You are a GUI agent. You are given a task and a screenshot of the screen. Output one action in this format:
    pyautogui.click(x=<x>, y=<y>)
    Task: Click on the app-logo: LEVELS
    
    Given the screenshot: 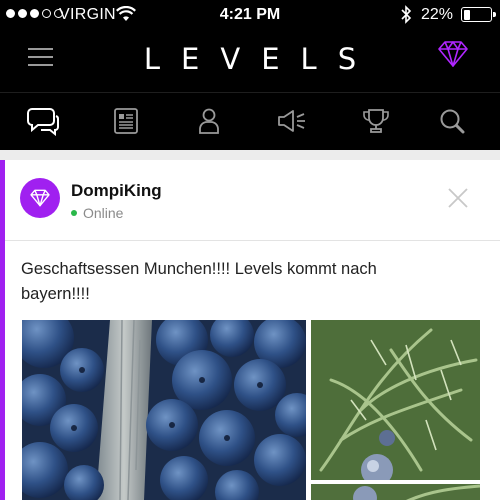 What is the action you would take?
    pyautogui.click(x=260, y=59)
    